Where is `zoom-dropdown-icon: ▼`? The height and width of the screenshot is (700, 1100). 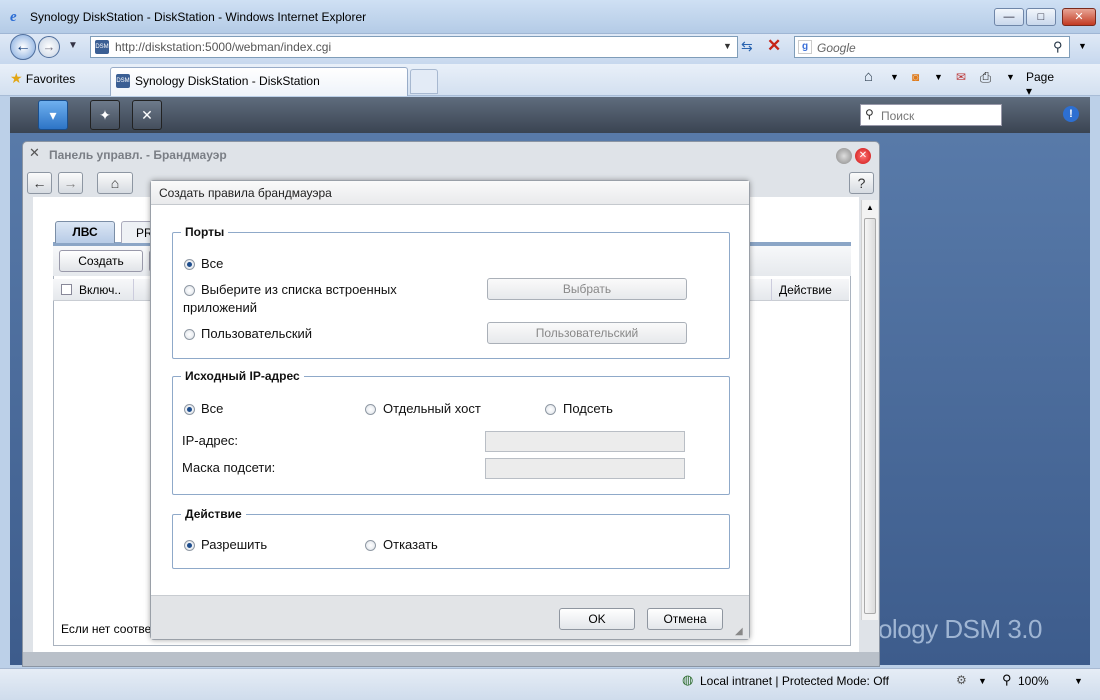
zoom-dropdown-icon: ▼ is located at coordinates (1078, 681).